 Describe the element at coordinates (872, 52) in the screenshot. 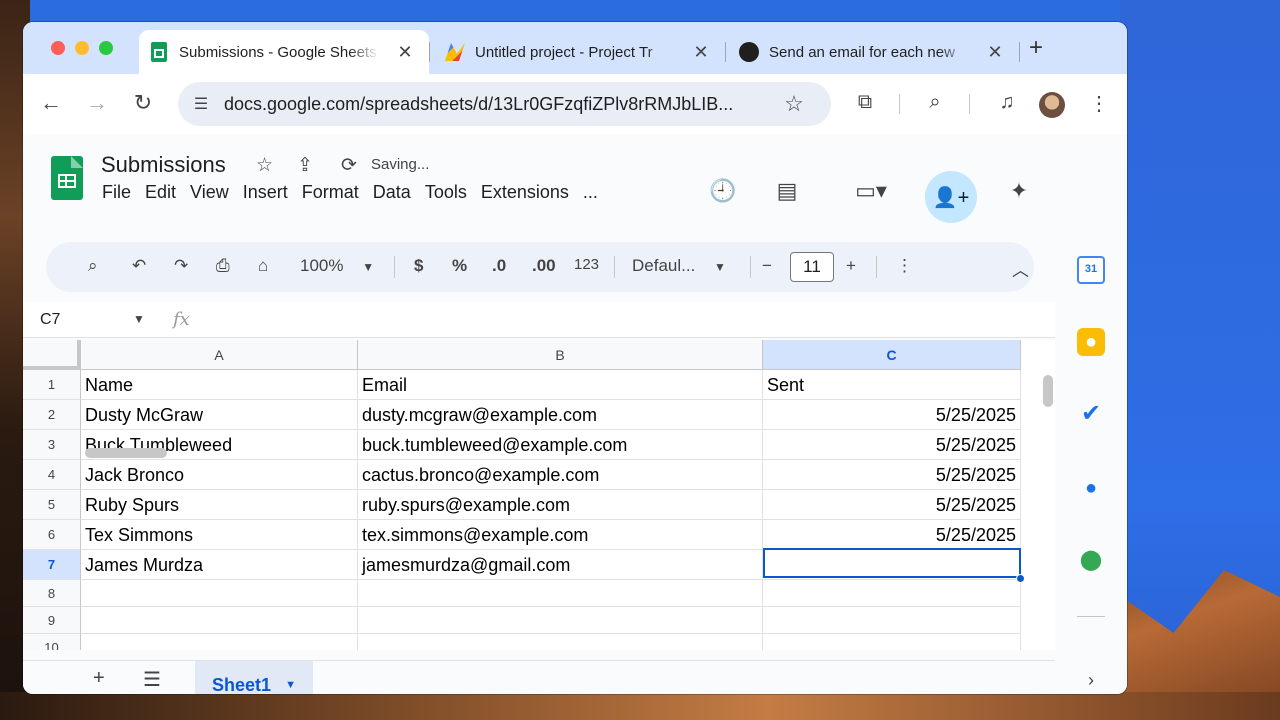

I see `browser-tab-github: Send an email for each new ✕` at that location.